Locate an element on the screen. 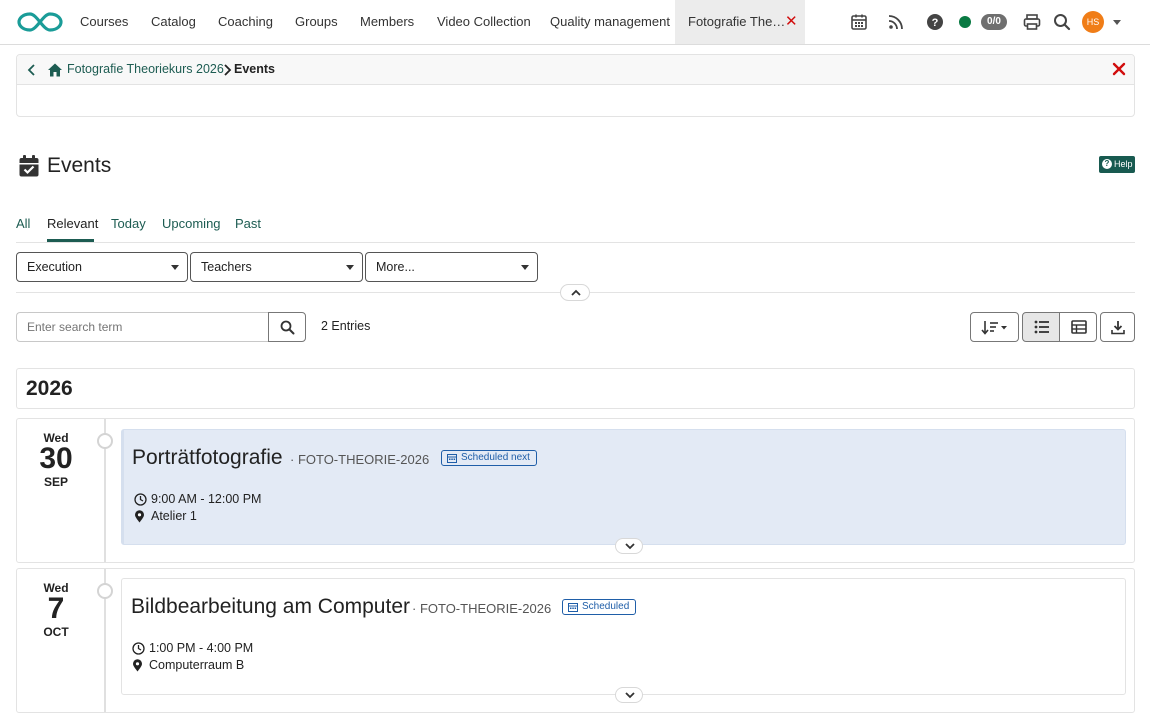 The height and width of the screenshot is (728, 1150). tabs-divider is located at coordinates (575, 242).